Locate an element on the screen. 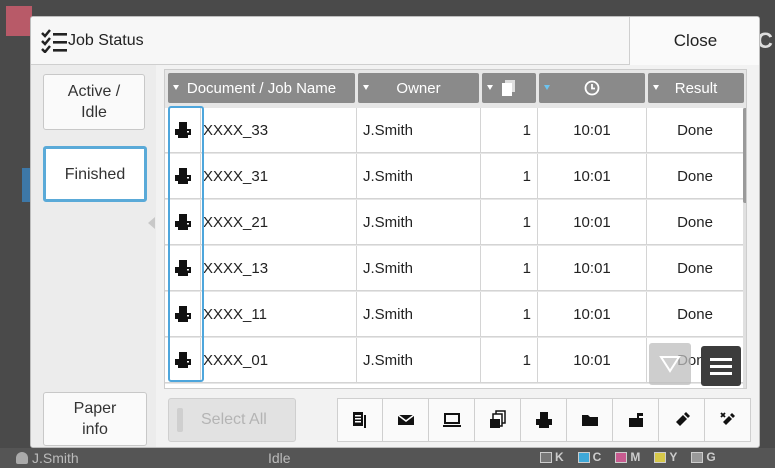  paper-info-label: Paper info is located at coordinates (95, 419).